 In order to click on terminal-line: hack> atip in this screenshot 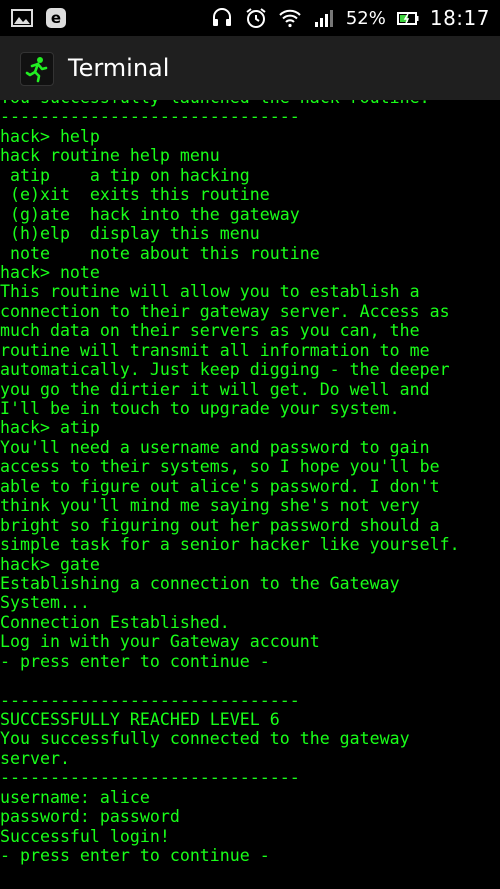, I will do `click(50, 428)`.